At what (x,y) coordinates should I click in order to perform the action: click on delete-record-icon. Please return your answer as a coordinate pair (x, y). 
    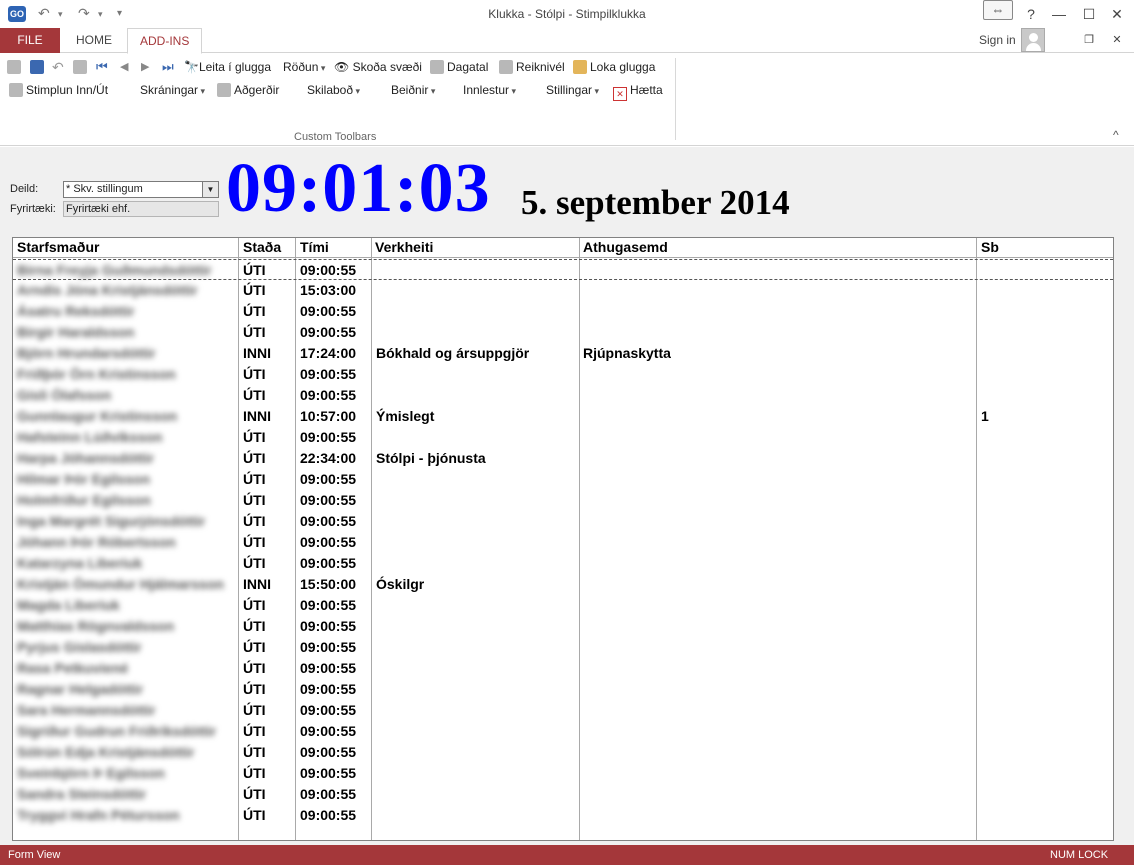
    Looking at the image, I should click on (80, 67).